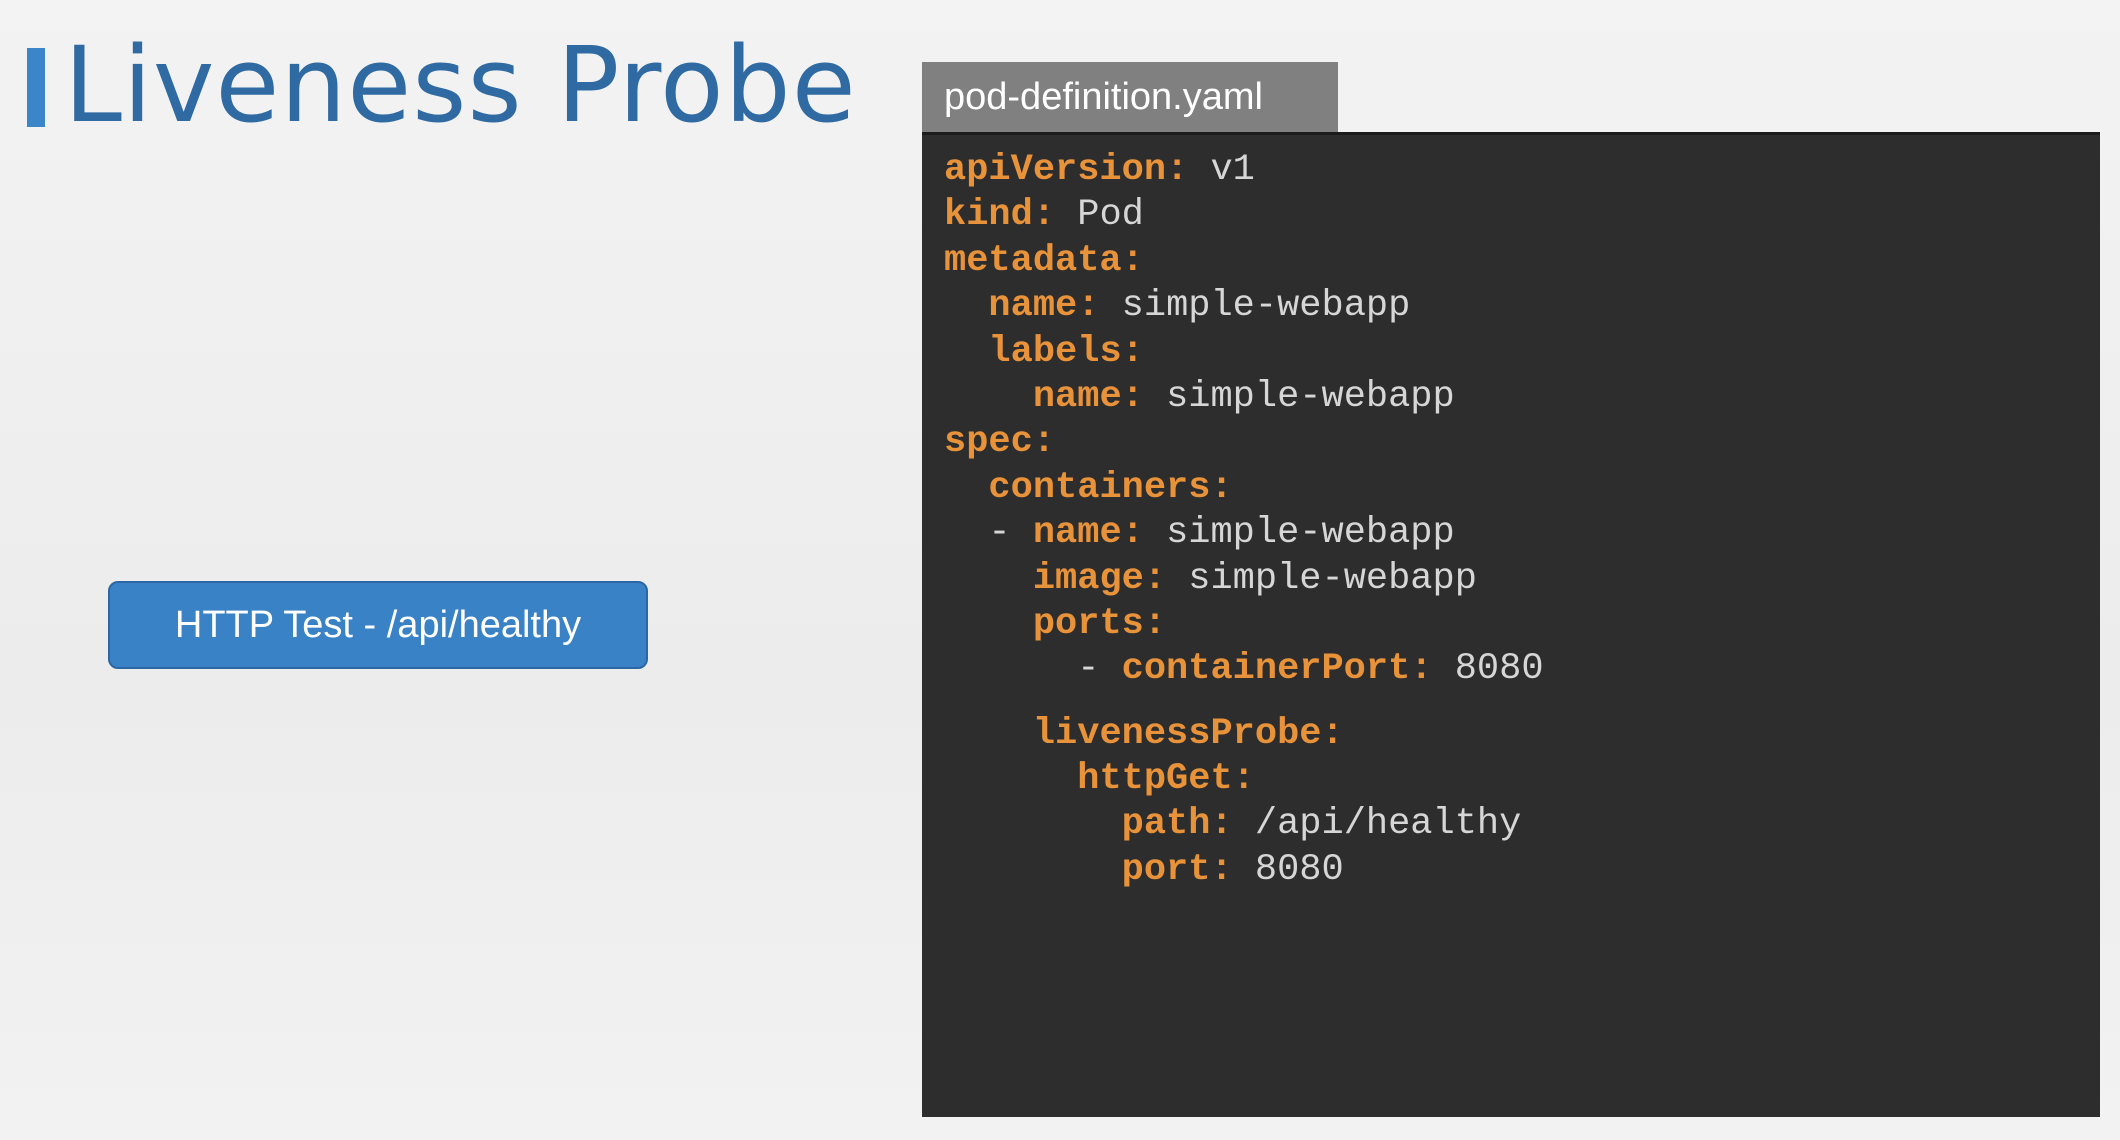 The width and height of the screenshot is (2120, 1140). Describe the element at coordinates (1244, 442) in the screenshot. I see `code-line: spec:` at that location.